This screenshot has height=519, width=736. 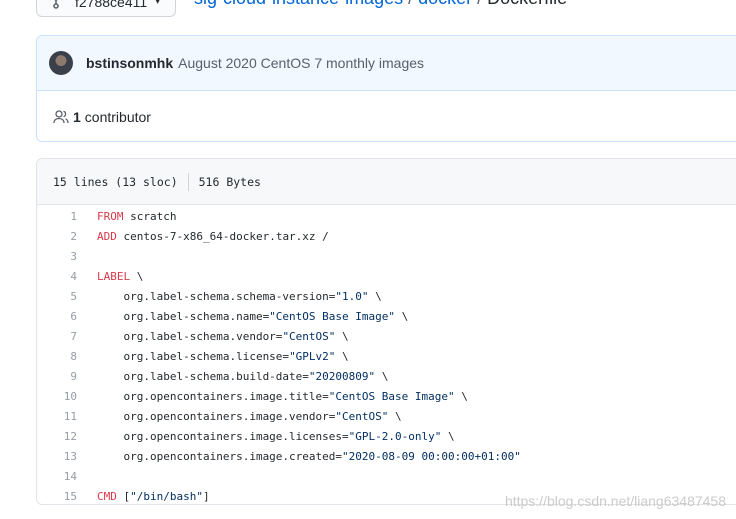 What do you see at coordinates (216, 296) in the screenshot?
I see `code-plain: org.label-schema.schema-version=` at bounding box center [216, 296].